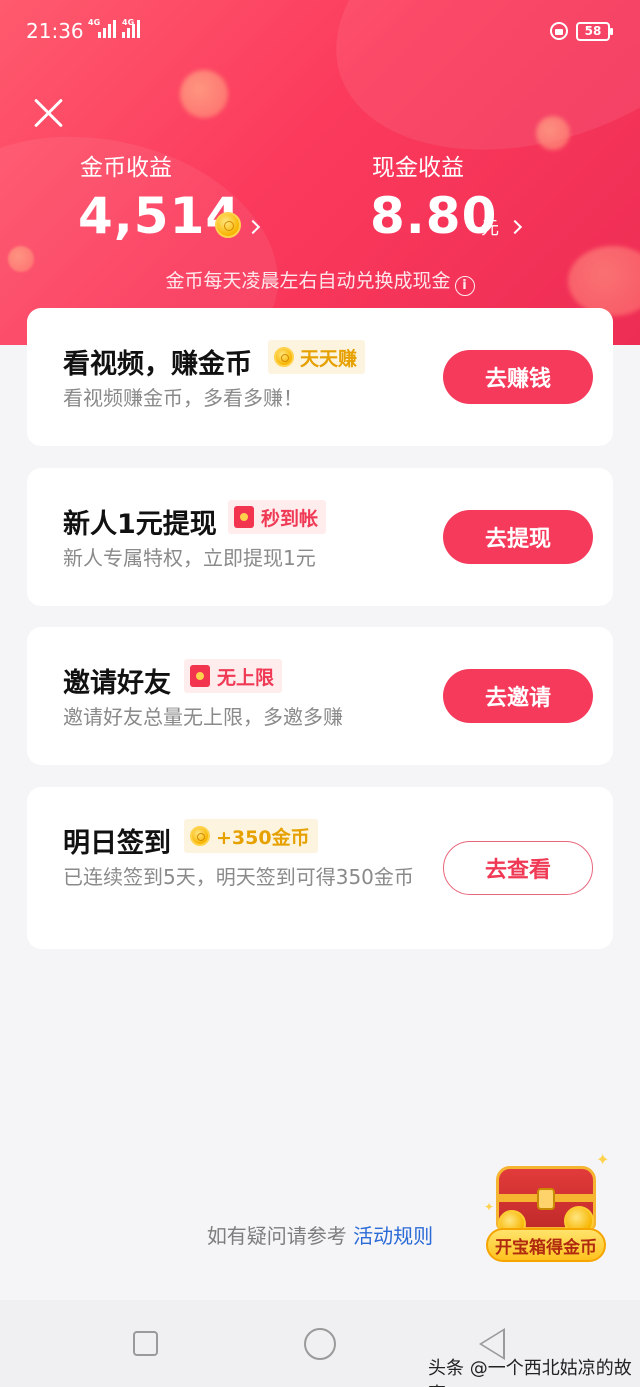 Image resolution: width=640 pixels, height=1387 pixels. Describe the element at coordinates (559, 31) in the screenshot. I see `lock-icon` at that location.